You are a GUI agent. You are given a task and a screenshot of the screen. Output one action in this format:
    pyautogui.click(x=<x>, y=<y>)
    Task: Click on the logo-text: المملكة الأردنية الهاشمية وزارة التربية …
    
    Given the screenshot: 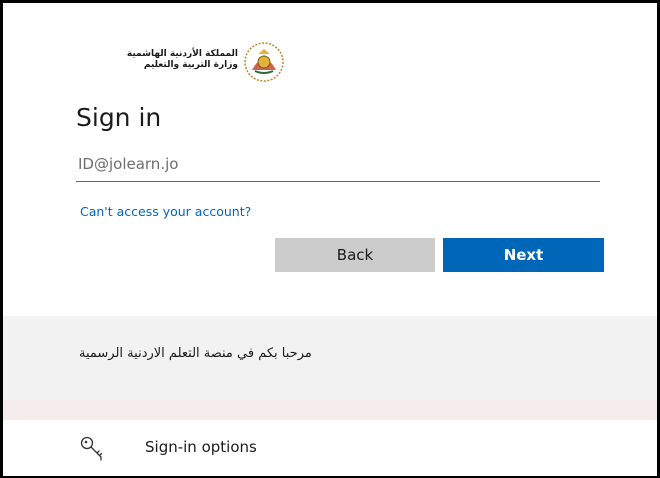 What is the action you would take?
    pyautogui.click(x=182, y=60)
    